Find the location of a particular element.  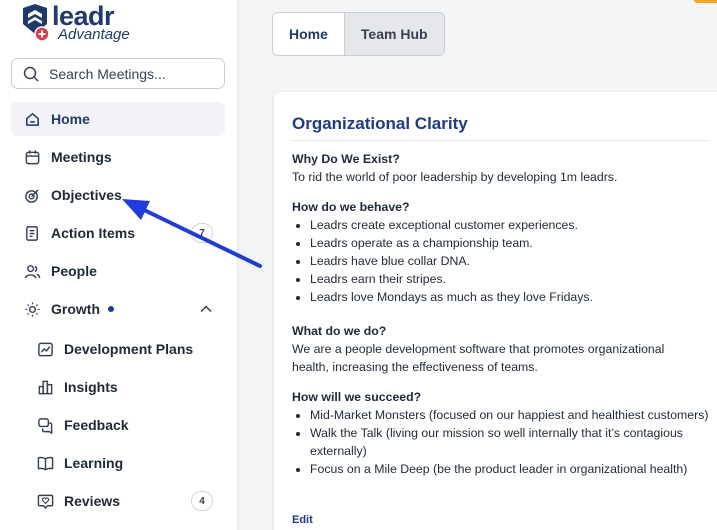

sun-icon is located at coordinates (32, 309).